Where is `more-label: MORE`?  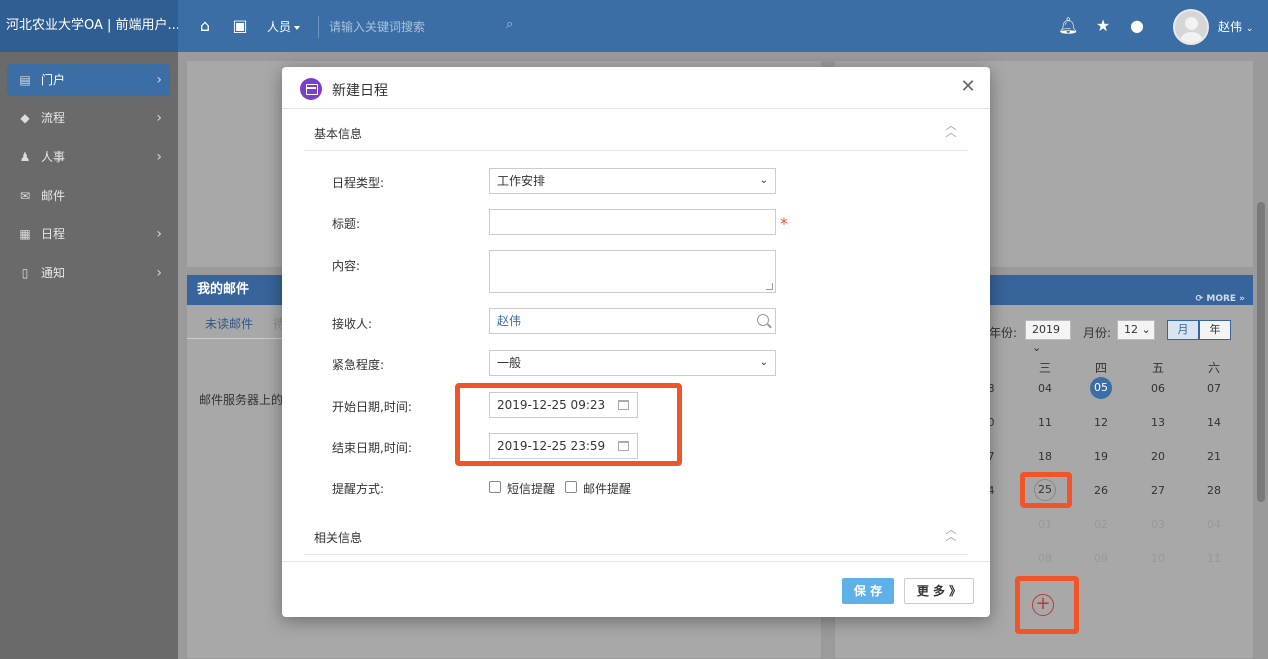
more-label: MORE is located at coordinates (1221, 299).